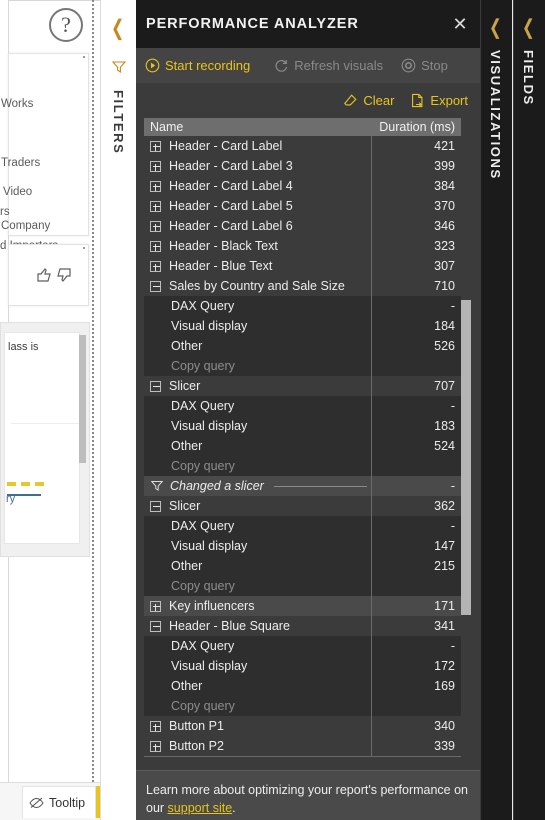 This screenshot has height=820, width=545. Describe the element at coordinates (208, 65) in the screenshot. I see `start-recording-label: Start recording` at that location.